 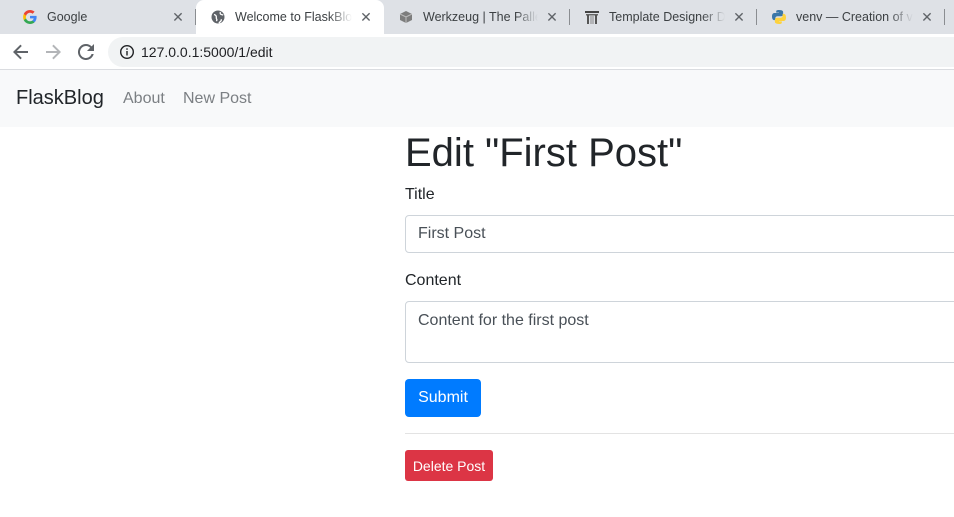 I want to click on content-textarea-value: Content for the first post, so click(x=503, y=320).